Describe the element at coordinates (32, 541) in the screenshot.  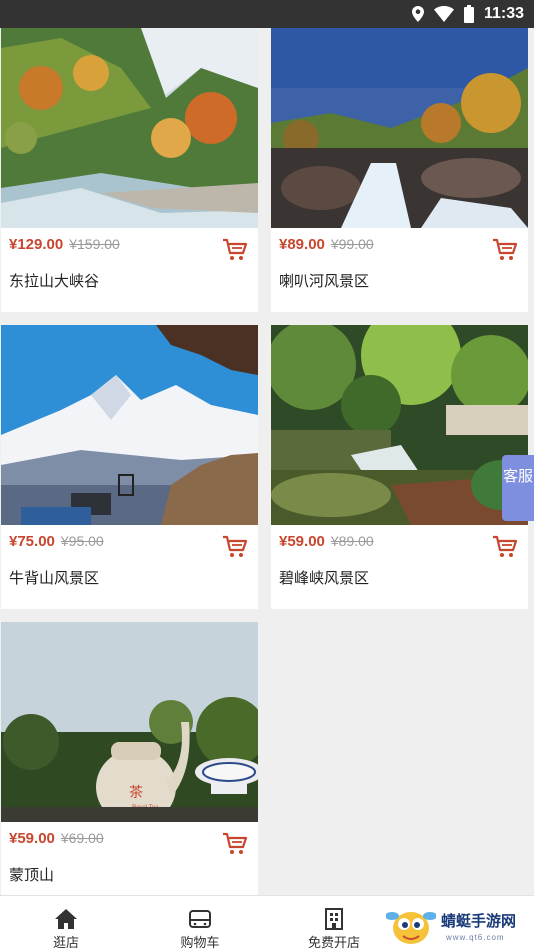
I see `current-price: ¥75.00` at that location.